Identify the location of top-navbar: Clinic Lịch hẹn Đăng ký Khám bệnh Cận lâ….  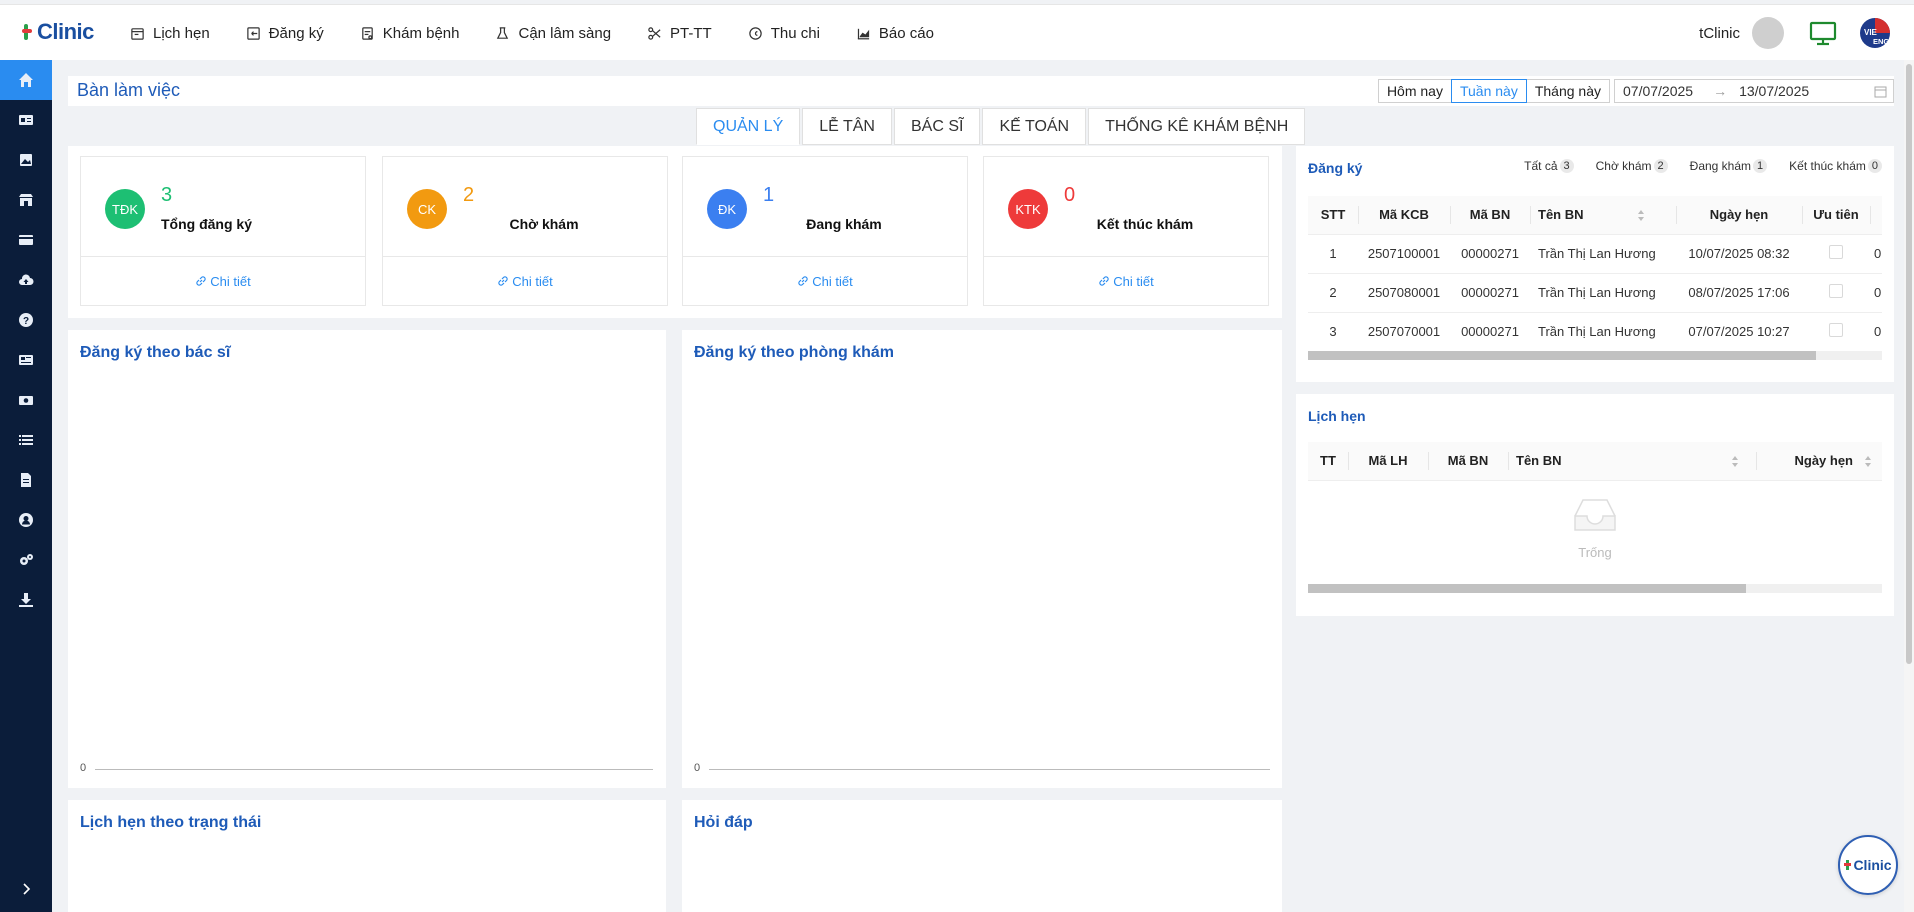
(957, 32).